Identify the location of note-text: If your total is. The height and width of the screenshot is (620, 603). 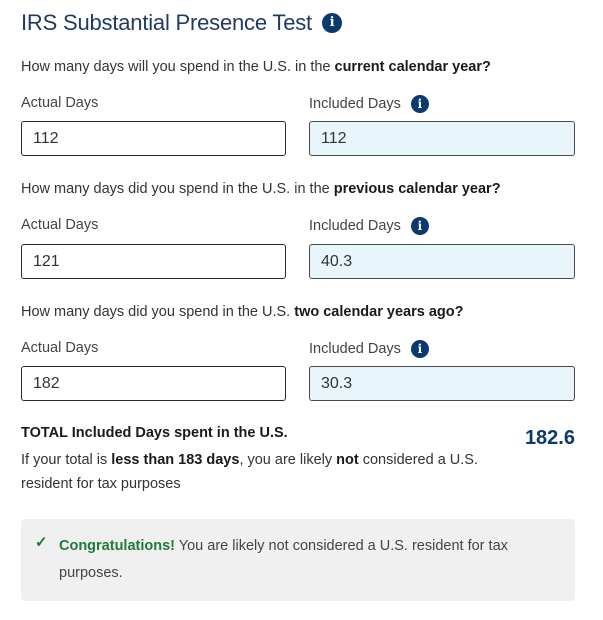
(66, 460).